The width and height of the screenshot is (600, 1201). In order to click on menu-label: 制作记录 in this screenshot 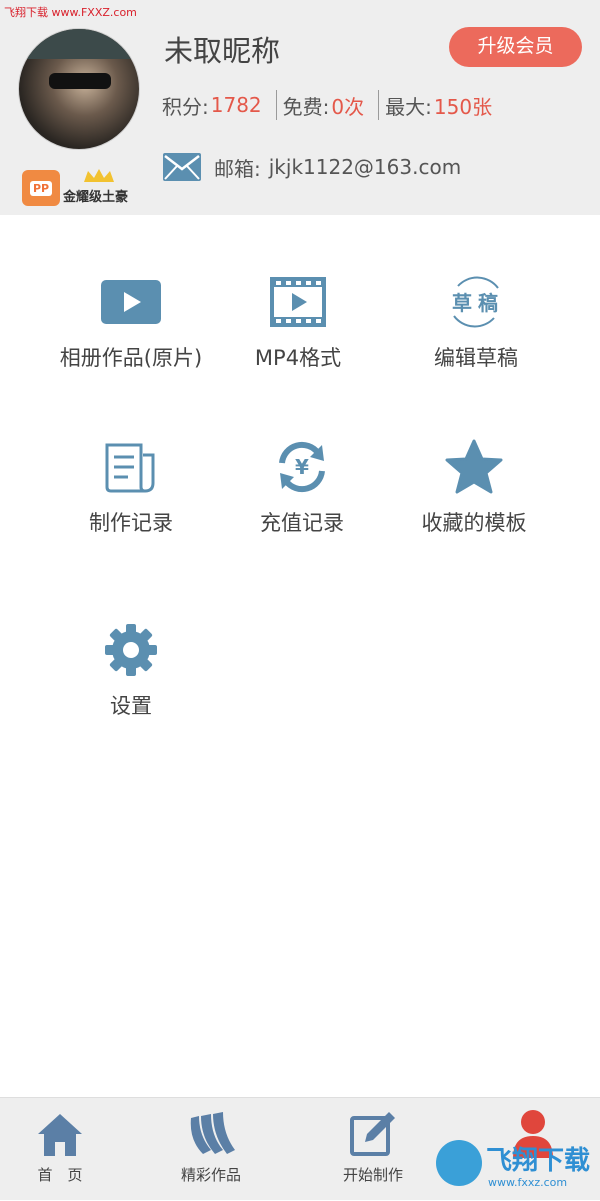, I will do `click(131, 523)`.